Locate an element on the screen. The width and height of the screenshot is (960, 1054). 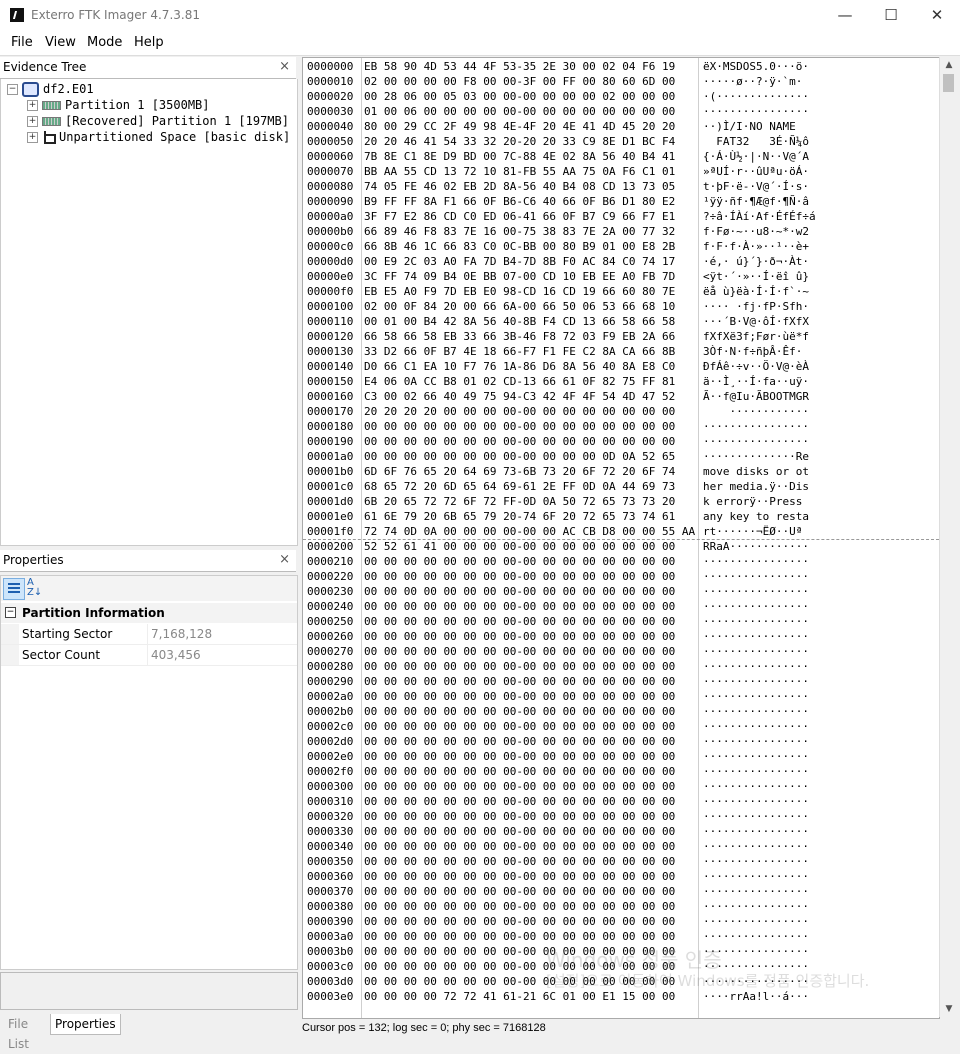
hex-off: 0000180 is located at coordinates (330, 426).